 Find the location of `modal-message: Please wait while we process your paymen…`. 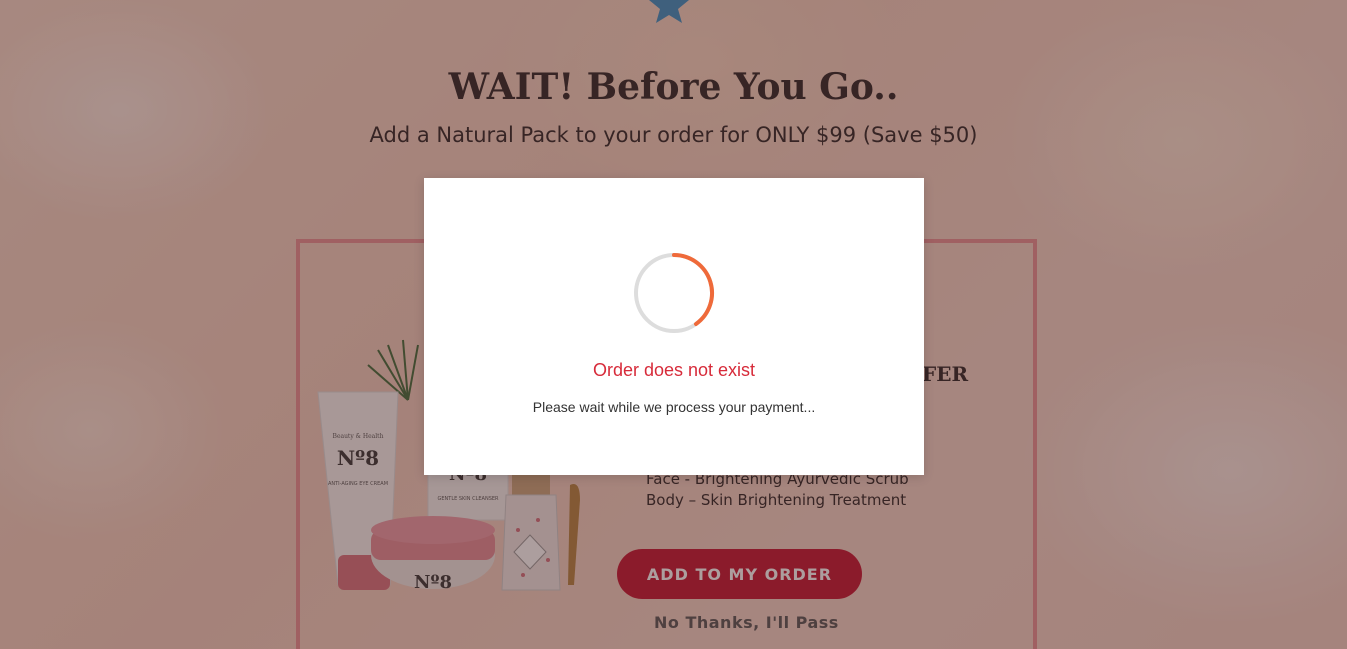

modal-message: Please wait while we process your paymen… is located at coordinates (674, 407).